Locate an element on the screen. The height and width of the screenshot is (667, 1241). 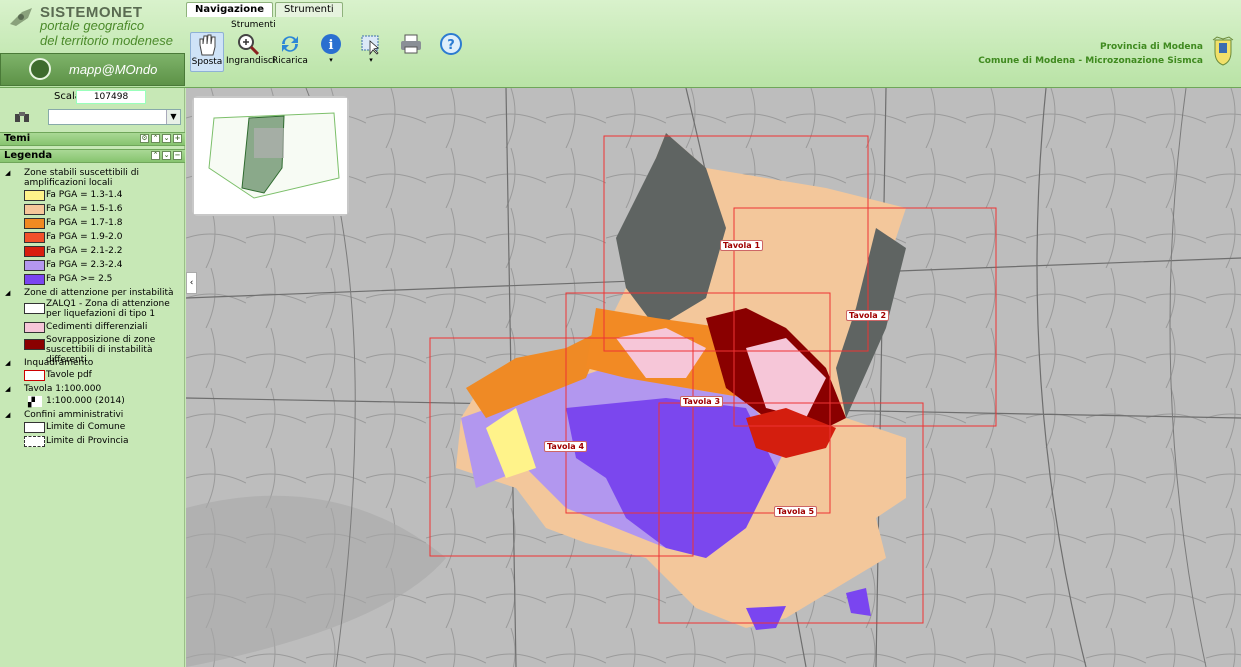
binoculars-icon is located at coordinates (22, 116).